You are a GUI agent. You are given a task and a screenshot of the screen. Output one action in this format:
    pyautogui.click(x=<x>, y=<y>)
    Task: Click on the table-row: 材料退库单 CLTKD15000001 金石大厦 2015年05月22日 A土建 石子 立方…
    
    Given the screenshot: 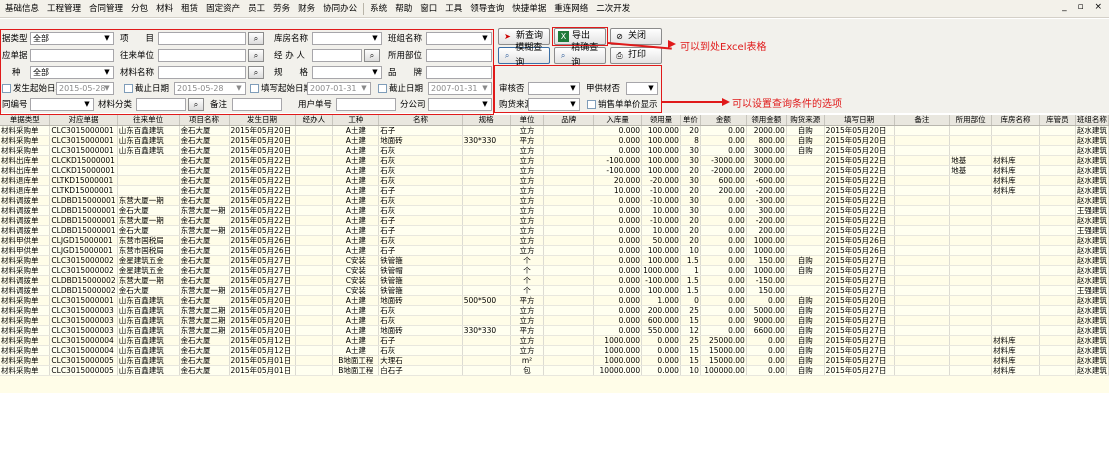 What is the action you would take?
    pyautogui.click(x=554, y=190)
    